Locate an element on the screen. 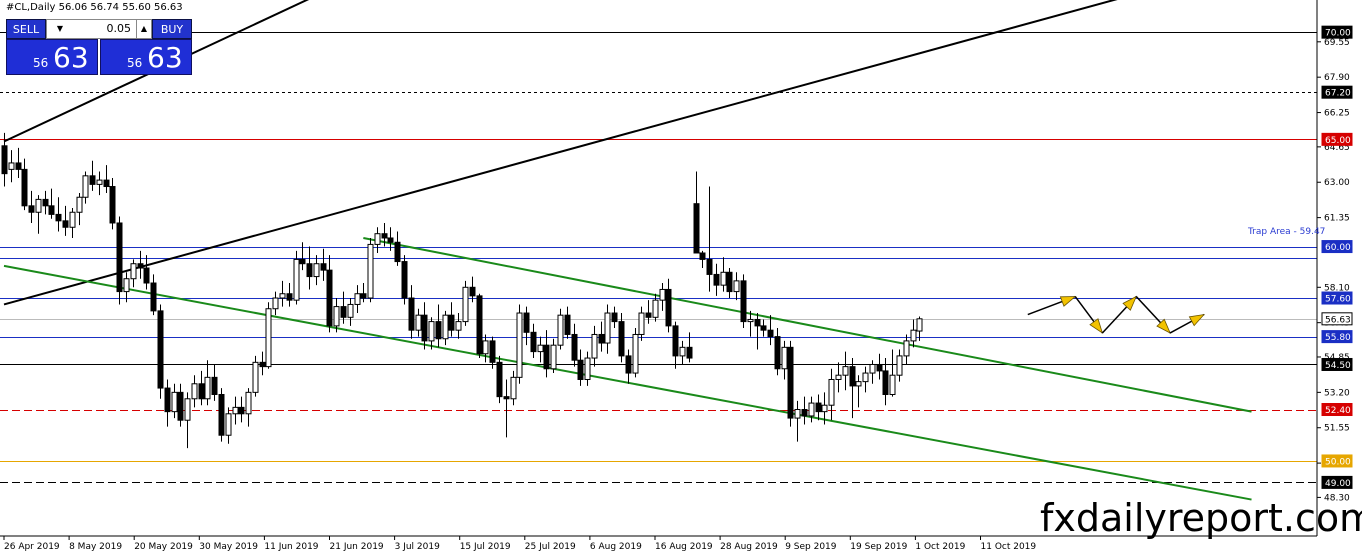 The width and height of the screenshot is (1362, 554). level-tag-10: 49.00 is located at coordinates (1338, 484).